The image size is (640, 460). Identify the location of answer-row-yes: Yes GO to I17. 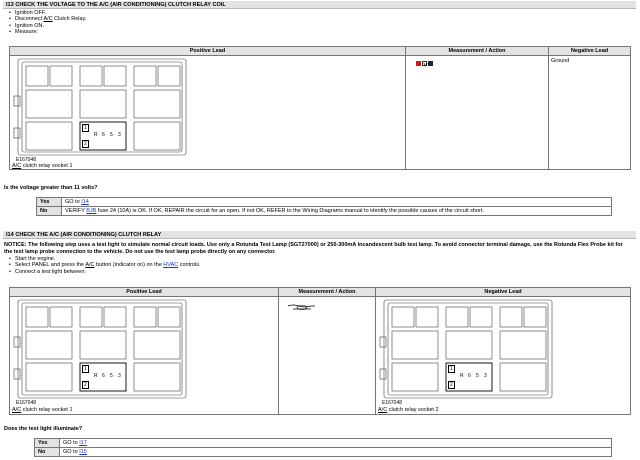
(323, 443).